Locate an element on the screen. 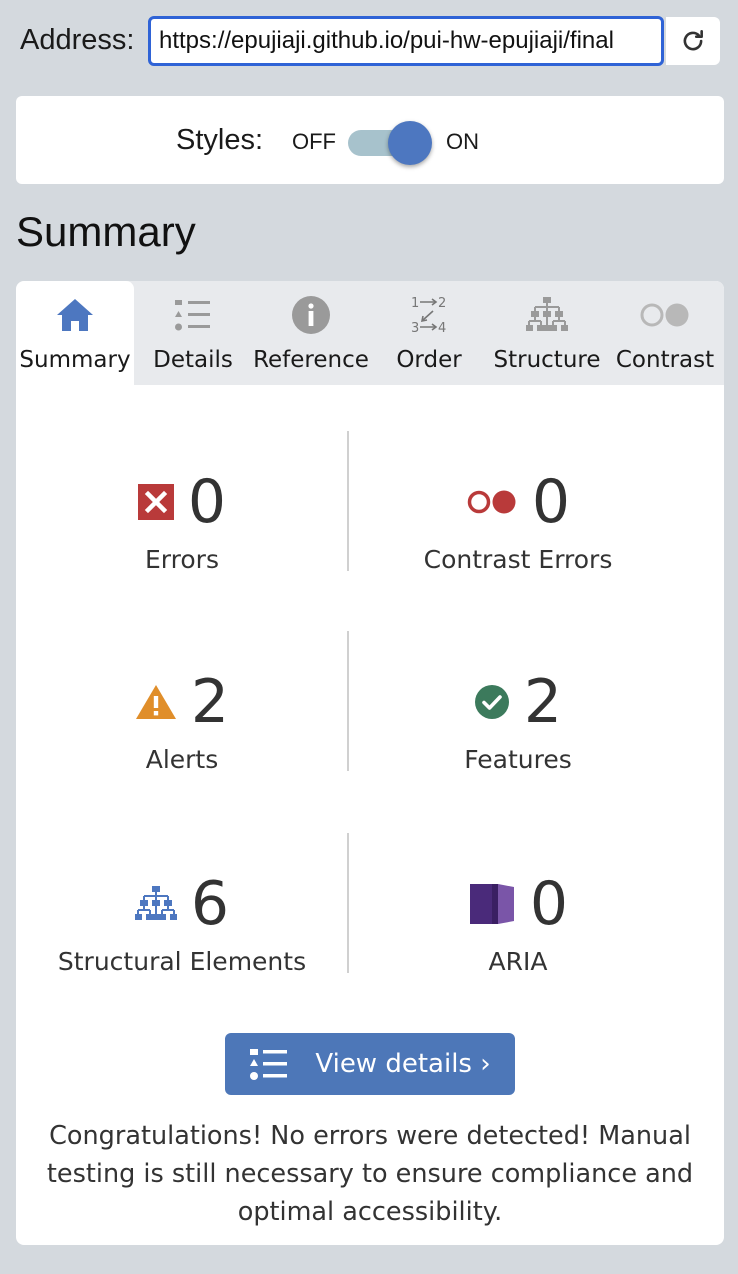 This screenshot has height=1274, width=738. tab-label: Details is located at coordinates (193, 360).